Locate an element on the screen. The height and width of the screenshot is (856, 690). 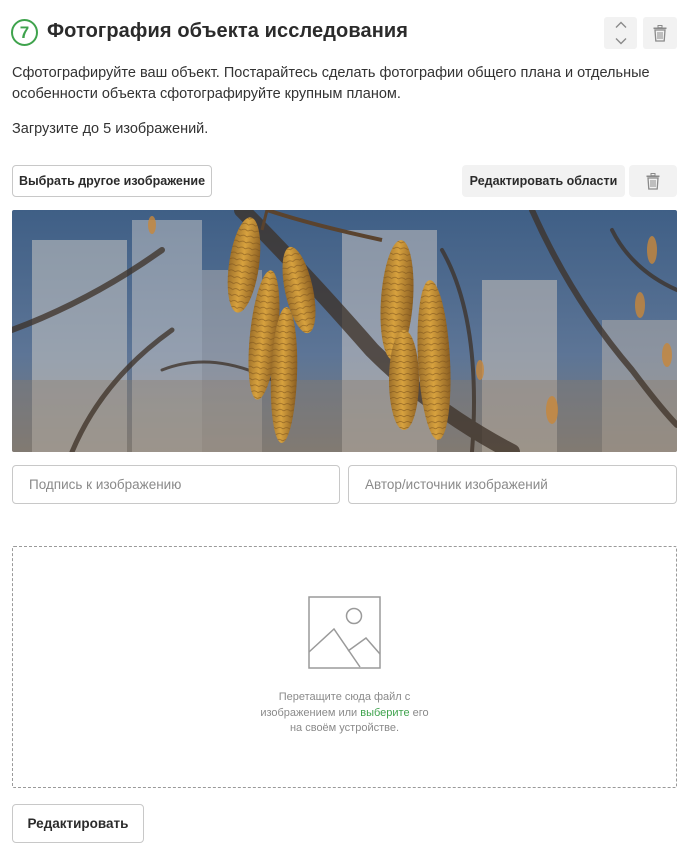
upload-limit-text: Загрузите до 5 изображений. is located at coordinates (110, 129).